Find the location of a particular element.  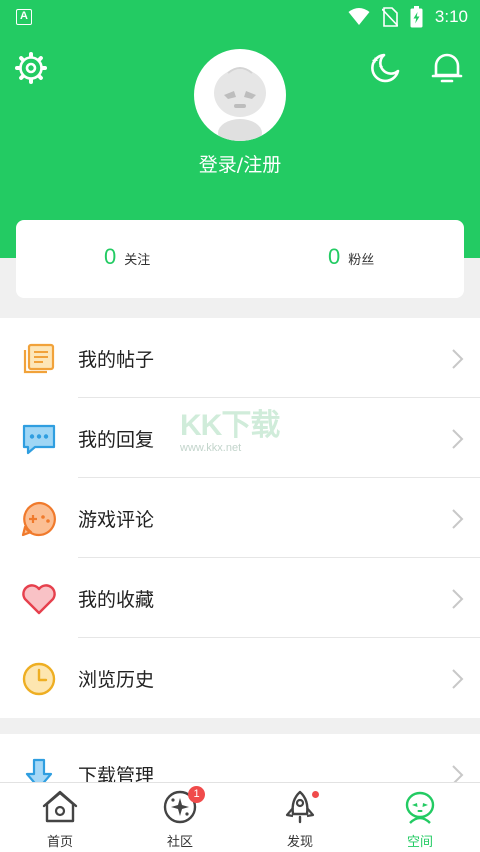

tab-space: 空间 is located at coordinates (420, 819).